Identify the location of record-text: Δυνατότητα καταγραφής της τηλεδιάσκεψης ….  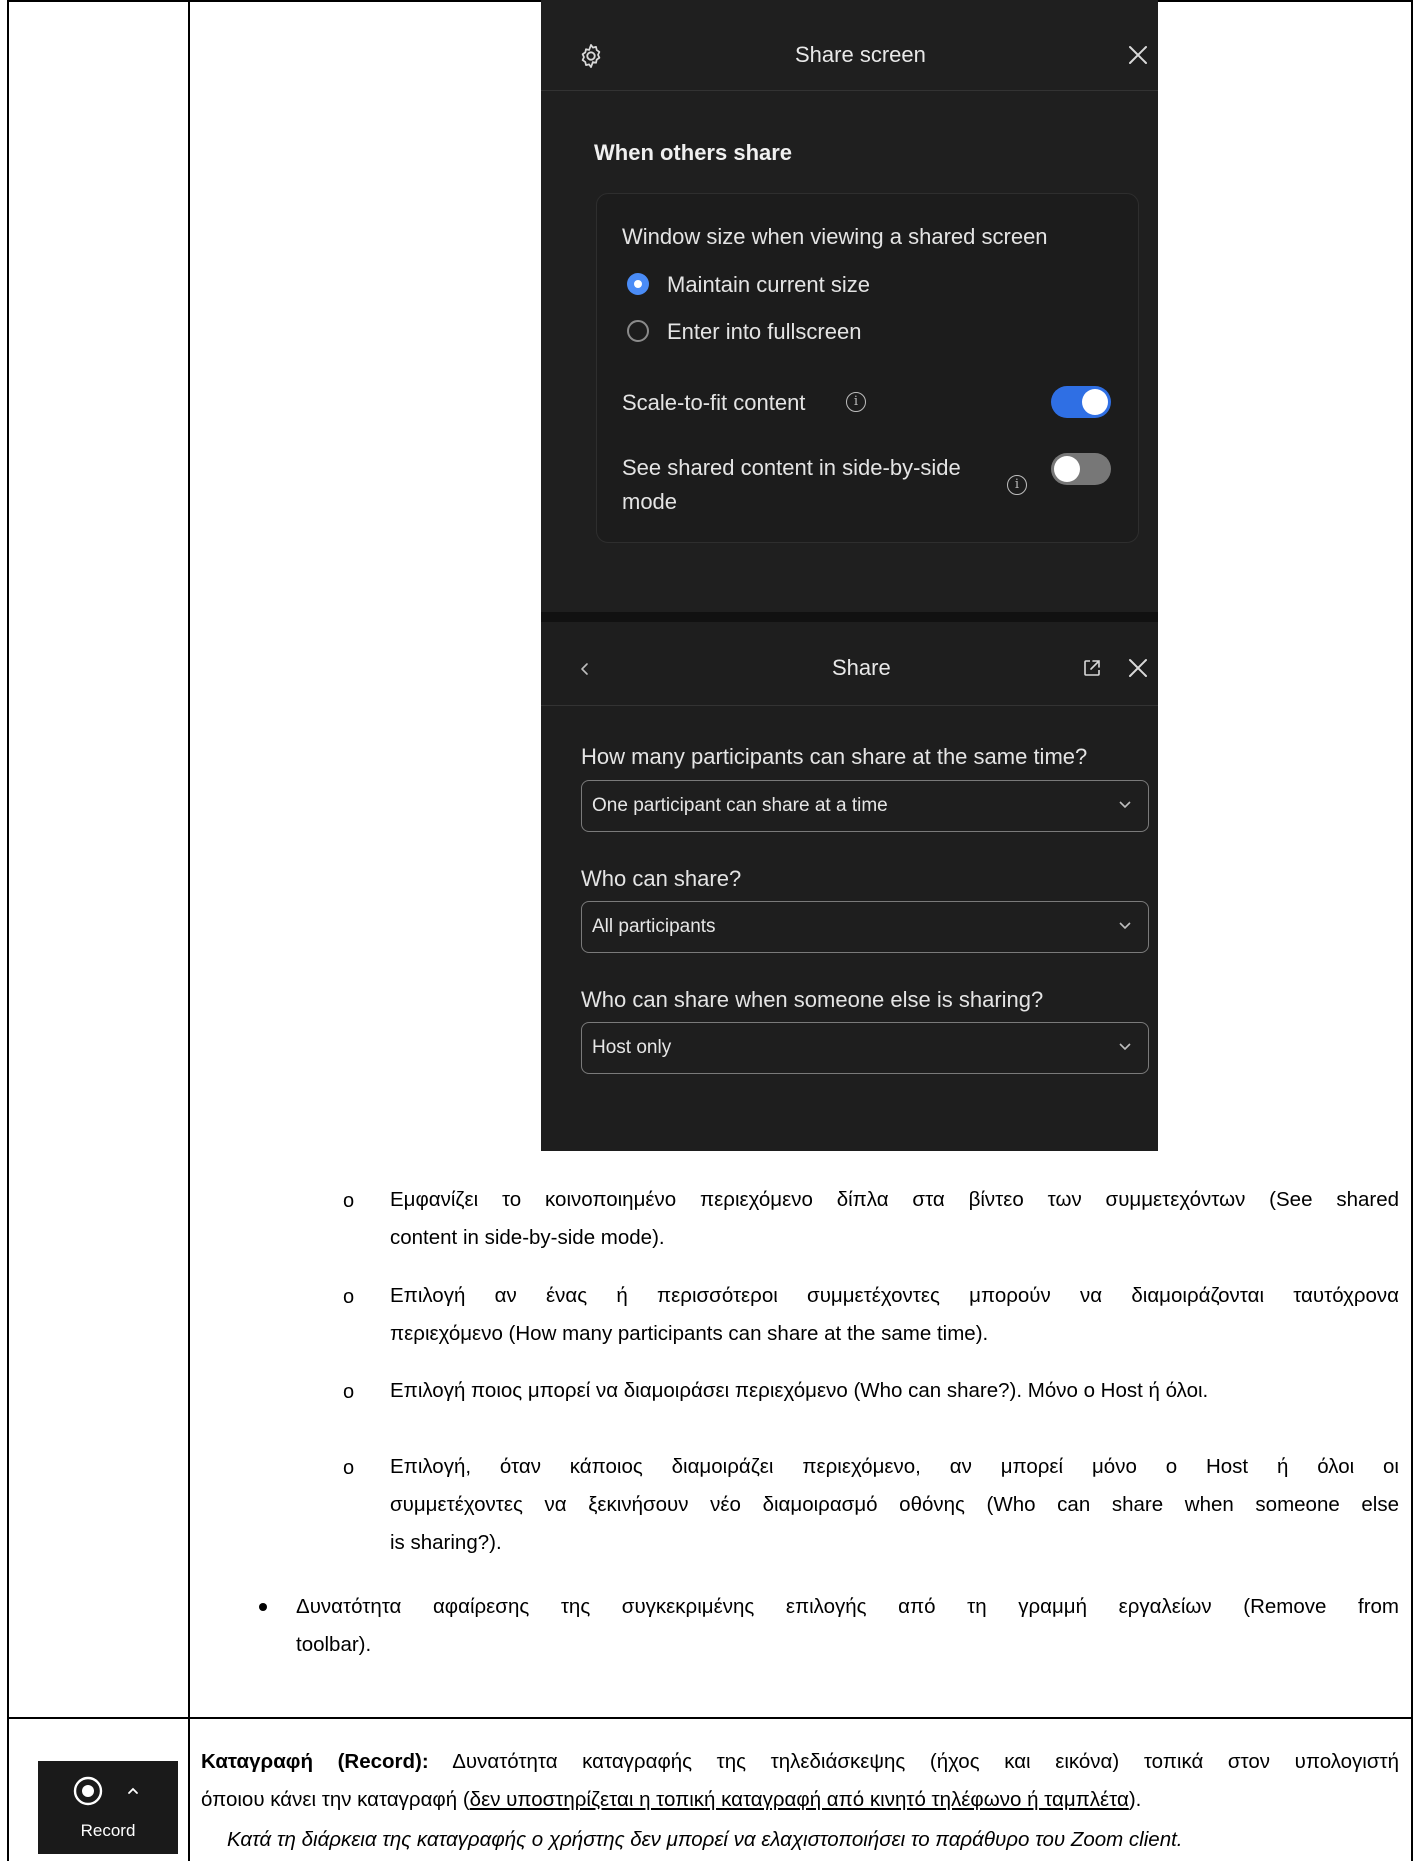
(914, 1761).